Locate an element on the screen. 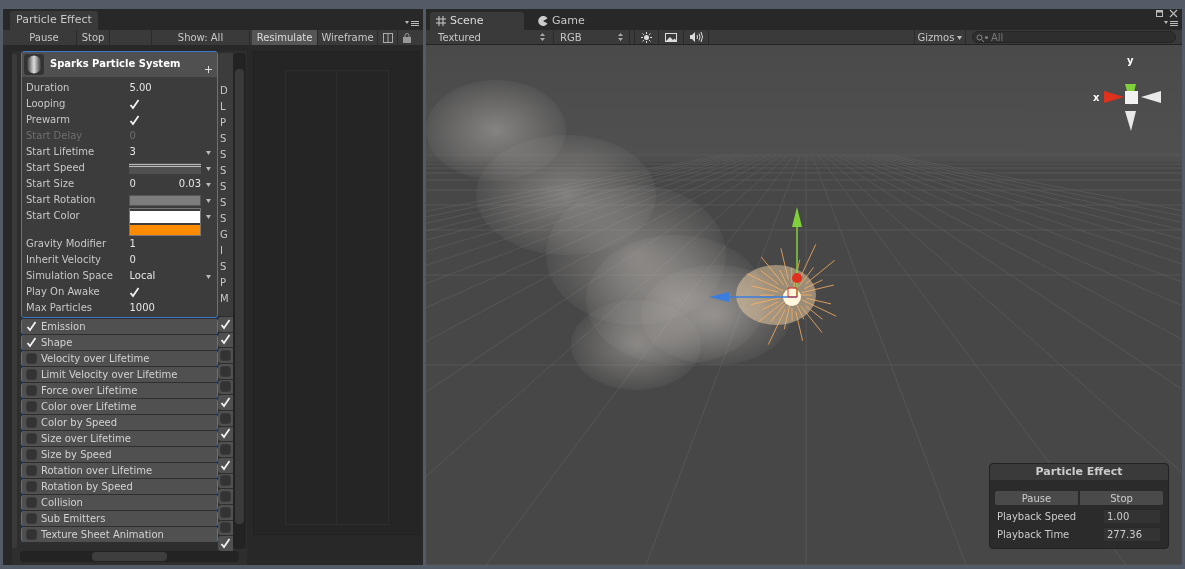  lighting-toggle is located at coordinates (646, 37).